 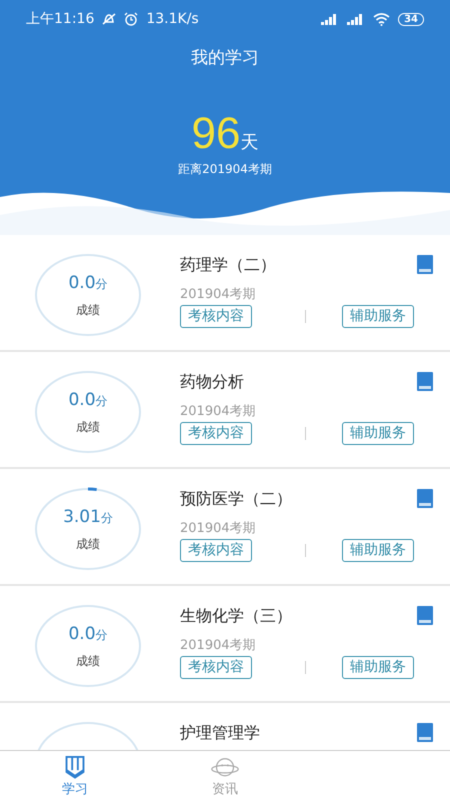 What do you see at coordinates (411, 19) in the screenshot?
I see `battery-indicator: 34` at bounding box center [411, 19].